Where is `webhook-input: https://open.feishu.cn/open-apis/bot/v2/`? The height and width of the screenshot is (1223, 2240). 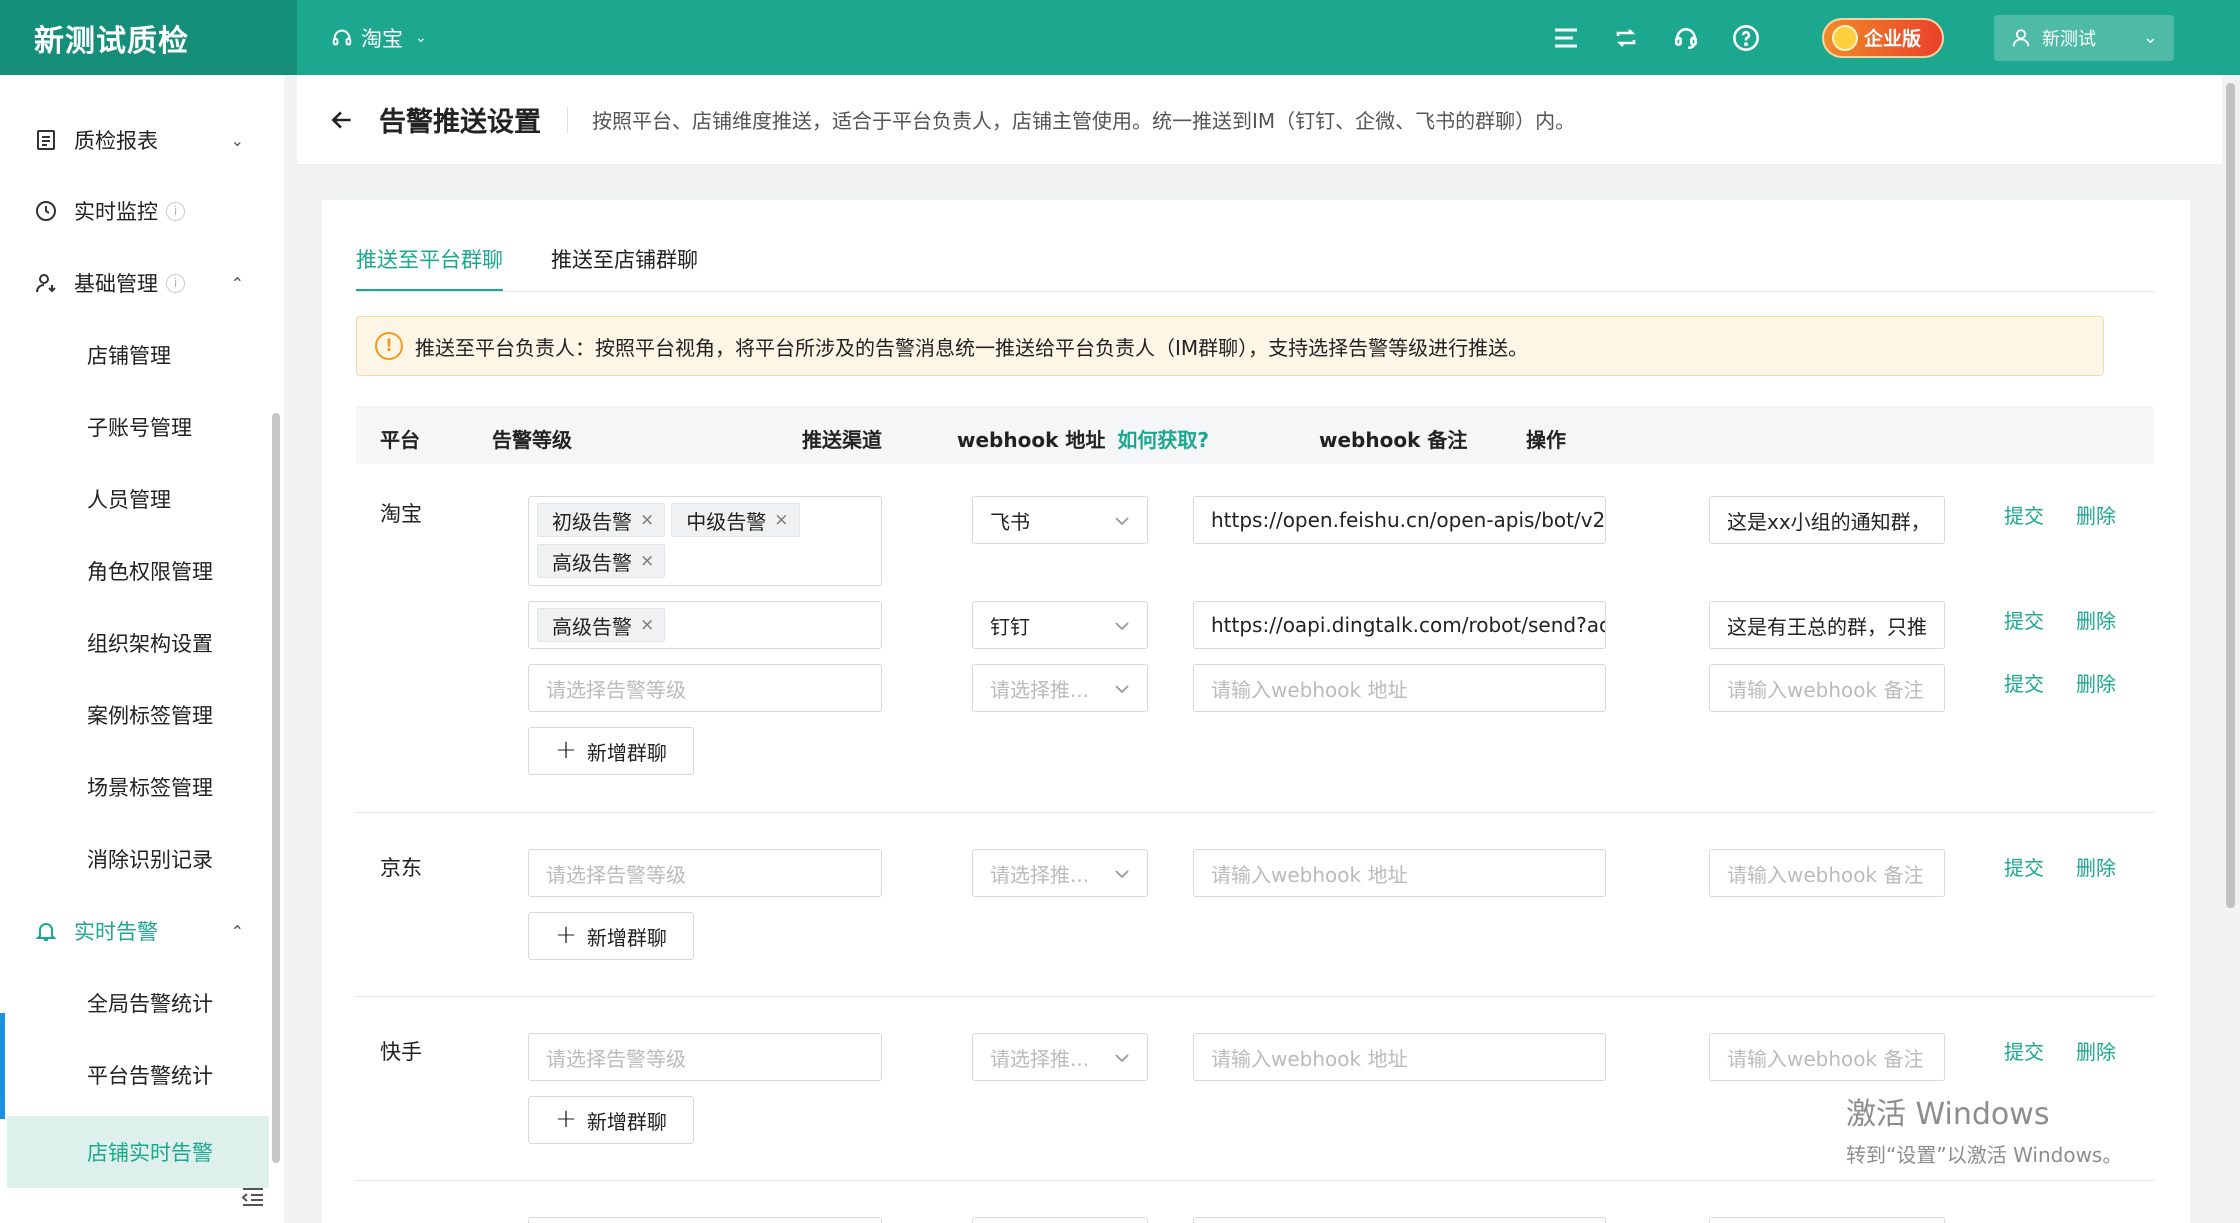
webhook-input: https://open.feishu.cn/open-apis/bot/v2/ is located at coordinates (1399, 520).